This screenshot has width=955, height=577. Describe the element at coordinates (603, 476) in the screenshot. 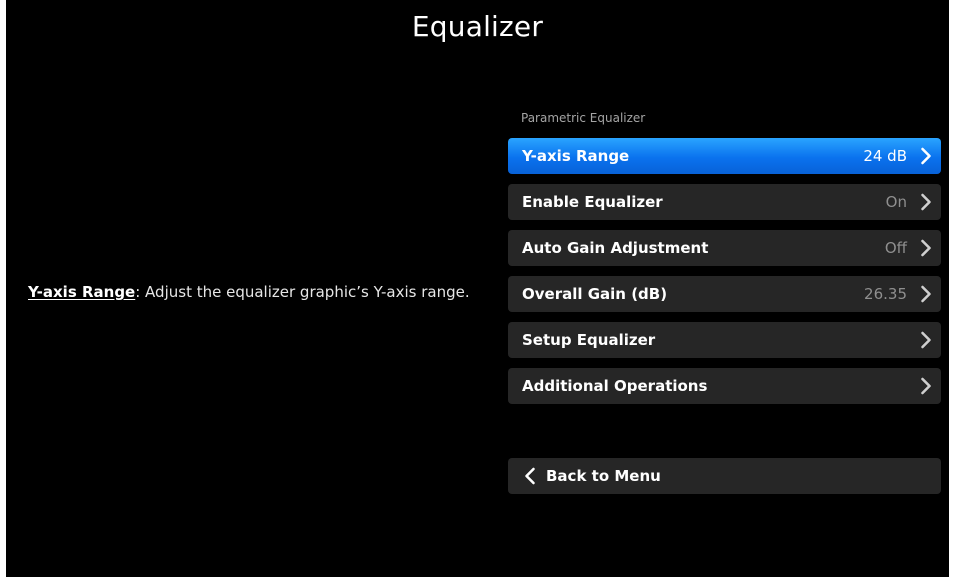

I see `back-to-menu-label: Back to Menu` at that location.